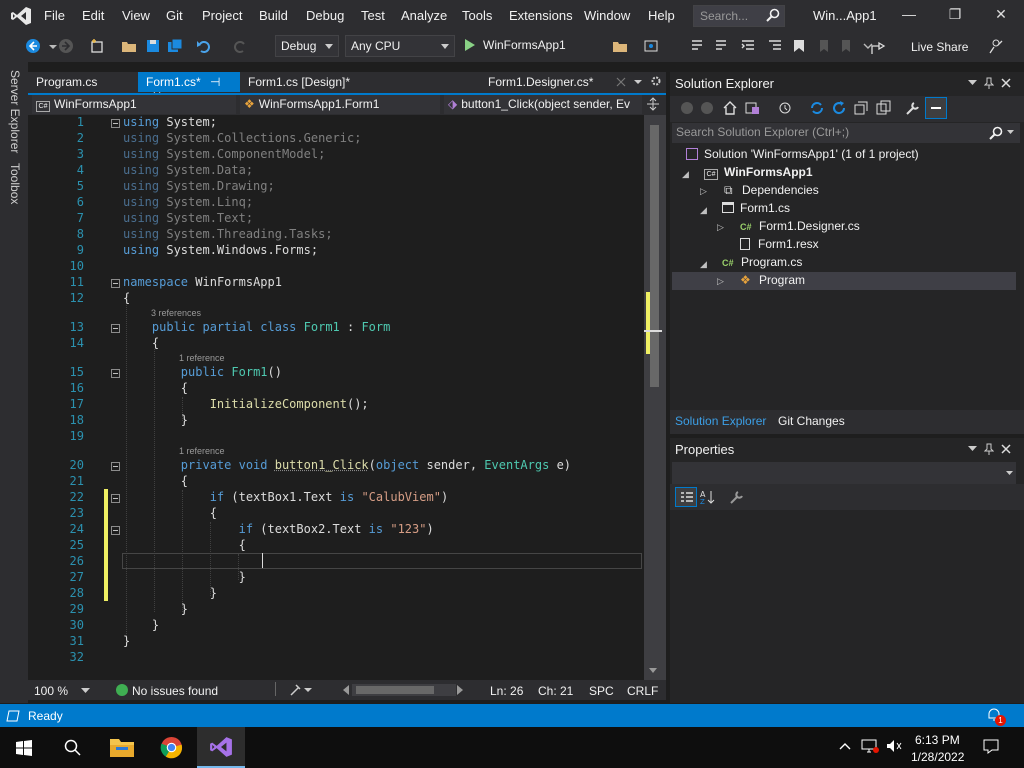  I want to click on menu-extensions: Extensions, so click(541, 15).